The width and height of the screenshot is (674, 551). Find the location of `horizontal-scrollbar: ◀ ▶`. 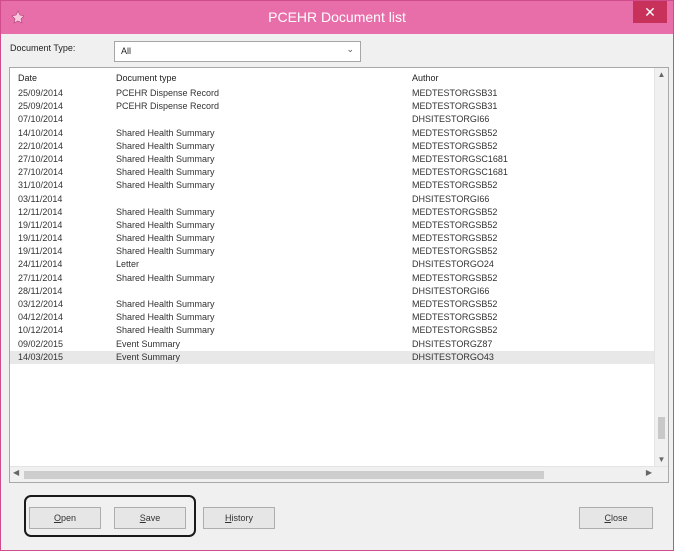

horizontal-scrollbar: ◀ ▶ is located at coordinates (339, 474).